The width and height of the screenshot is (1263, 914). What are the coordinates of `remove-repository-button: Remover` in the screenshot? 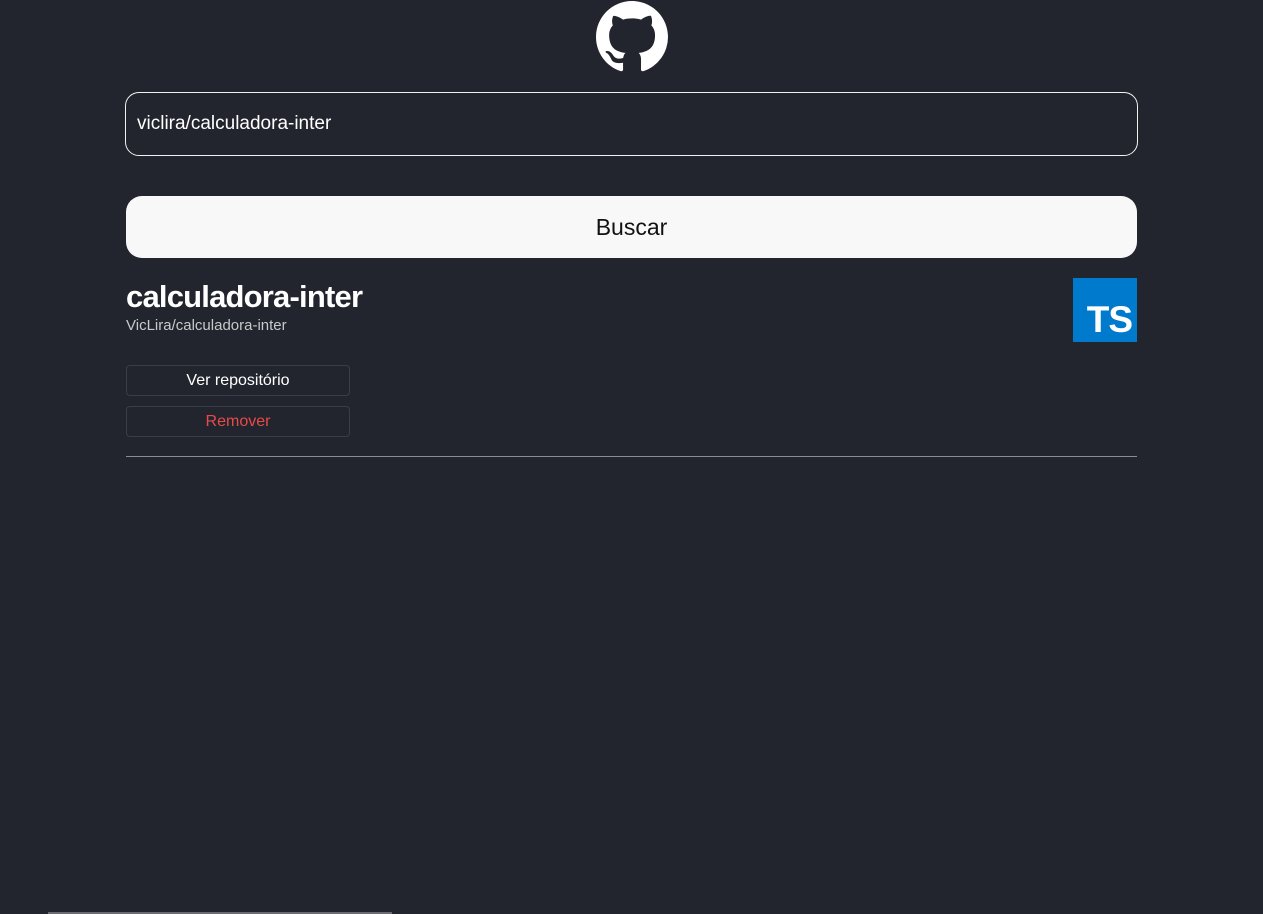 It's located at (238, 421).